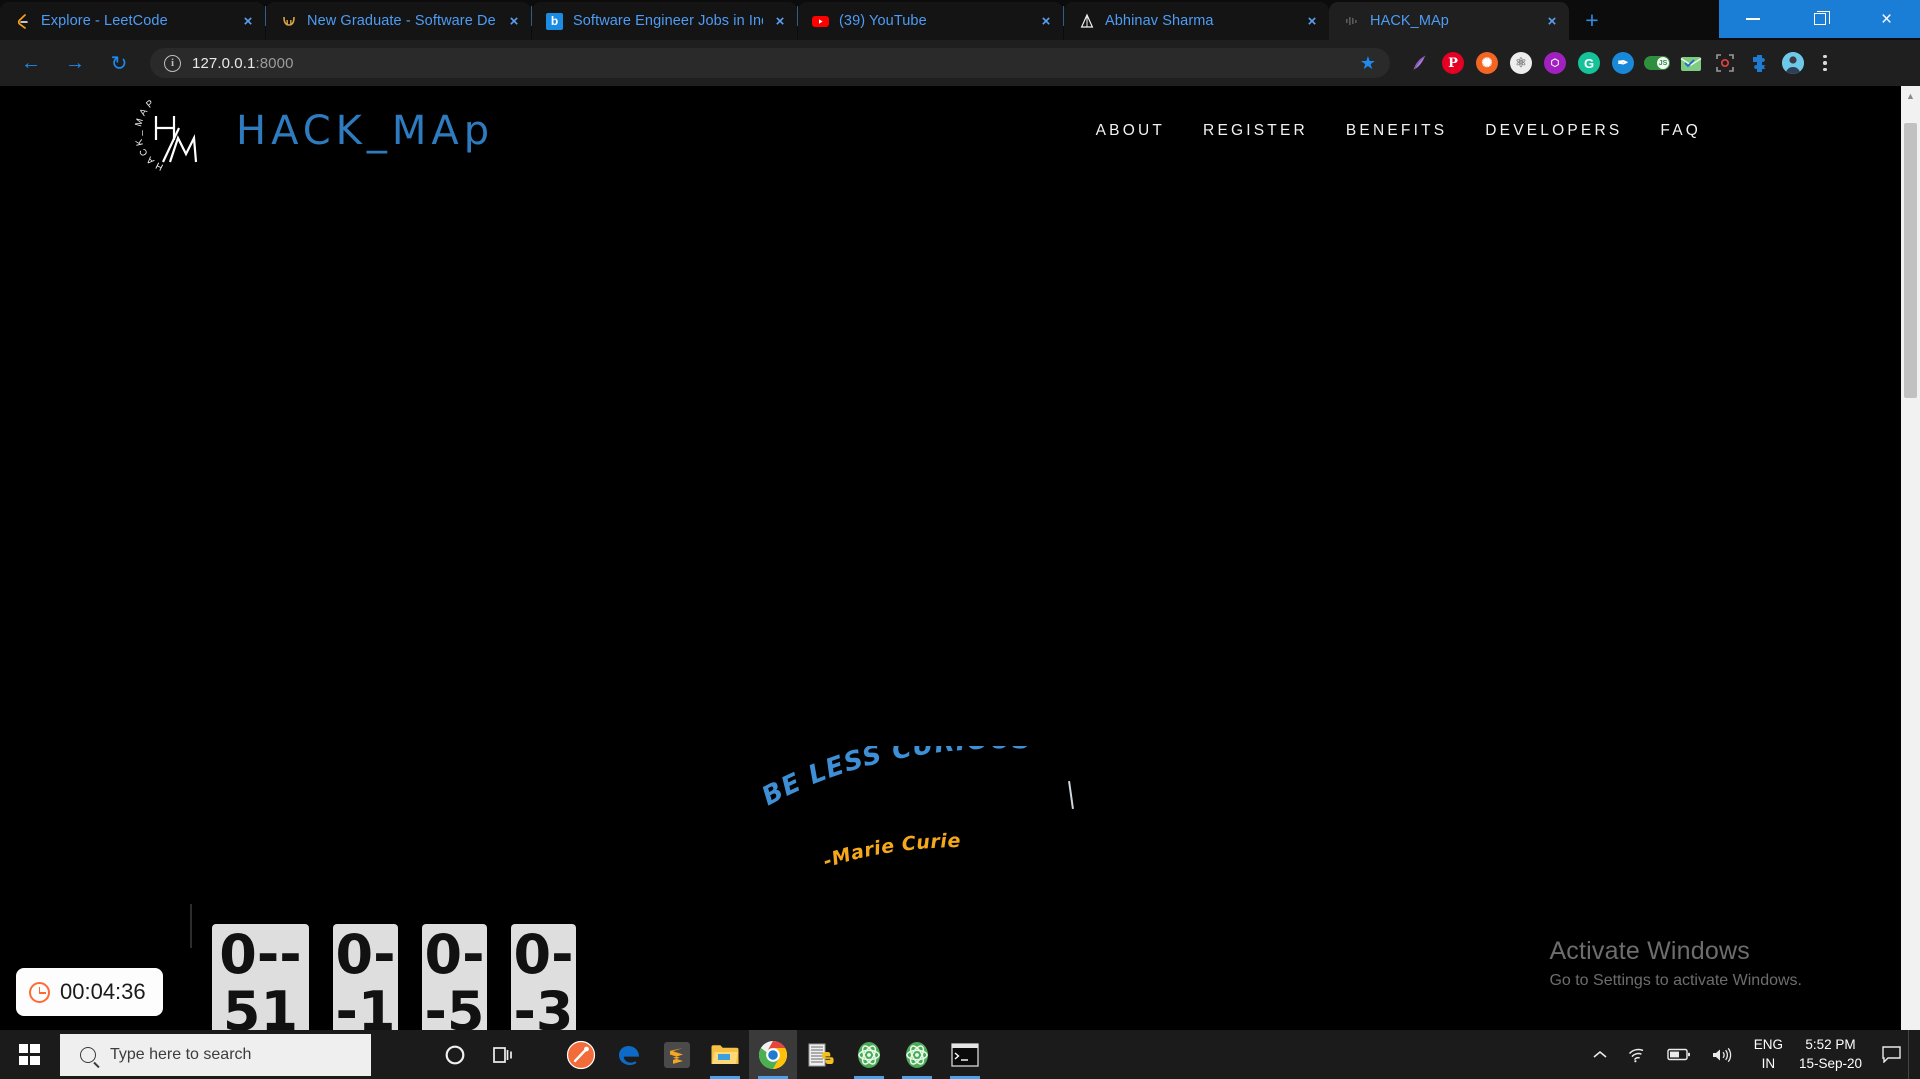 This screenshot has height=1079, width=1920. What do you see at coordinates (930, 21) in the screenshot?
I see `browser-tab: (39) YouTube ×` at bounding box center [930, 21].